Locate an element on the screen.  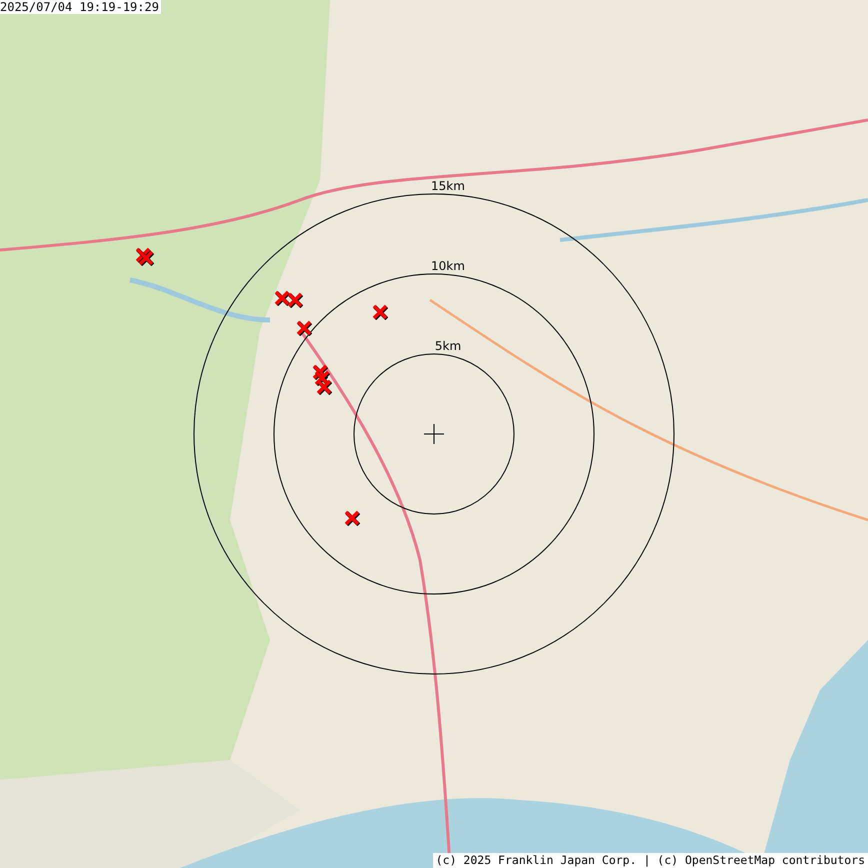
crosshair-icon is located at coordinates (434, 434).